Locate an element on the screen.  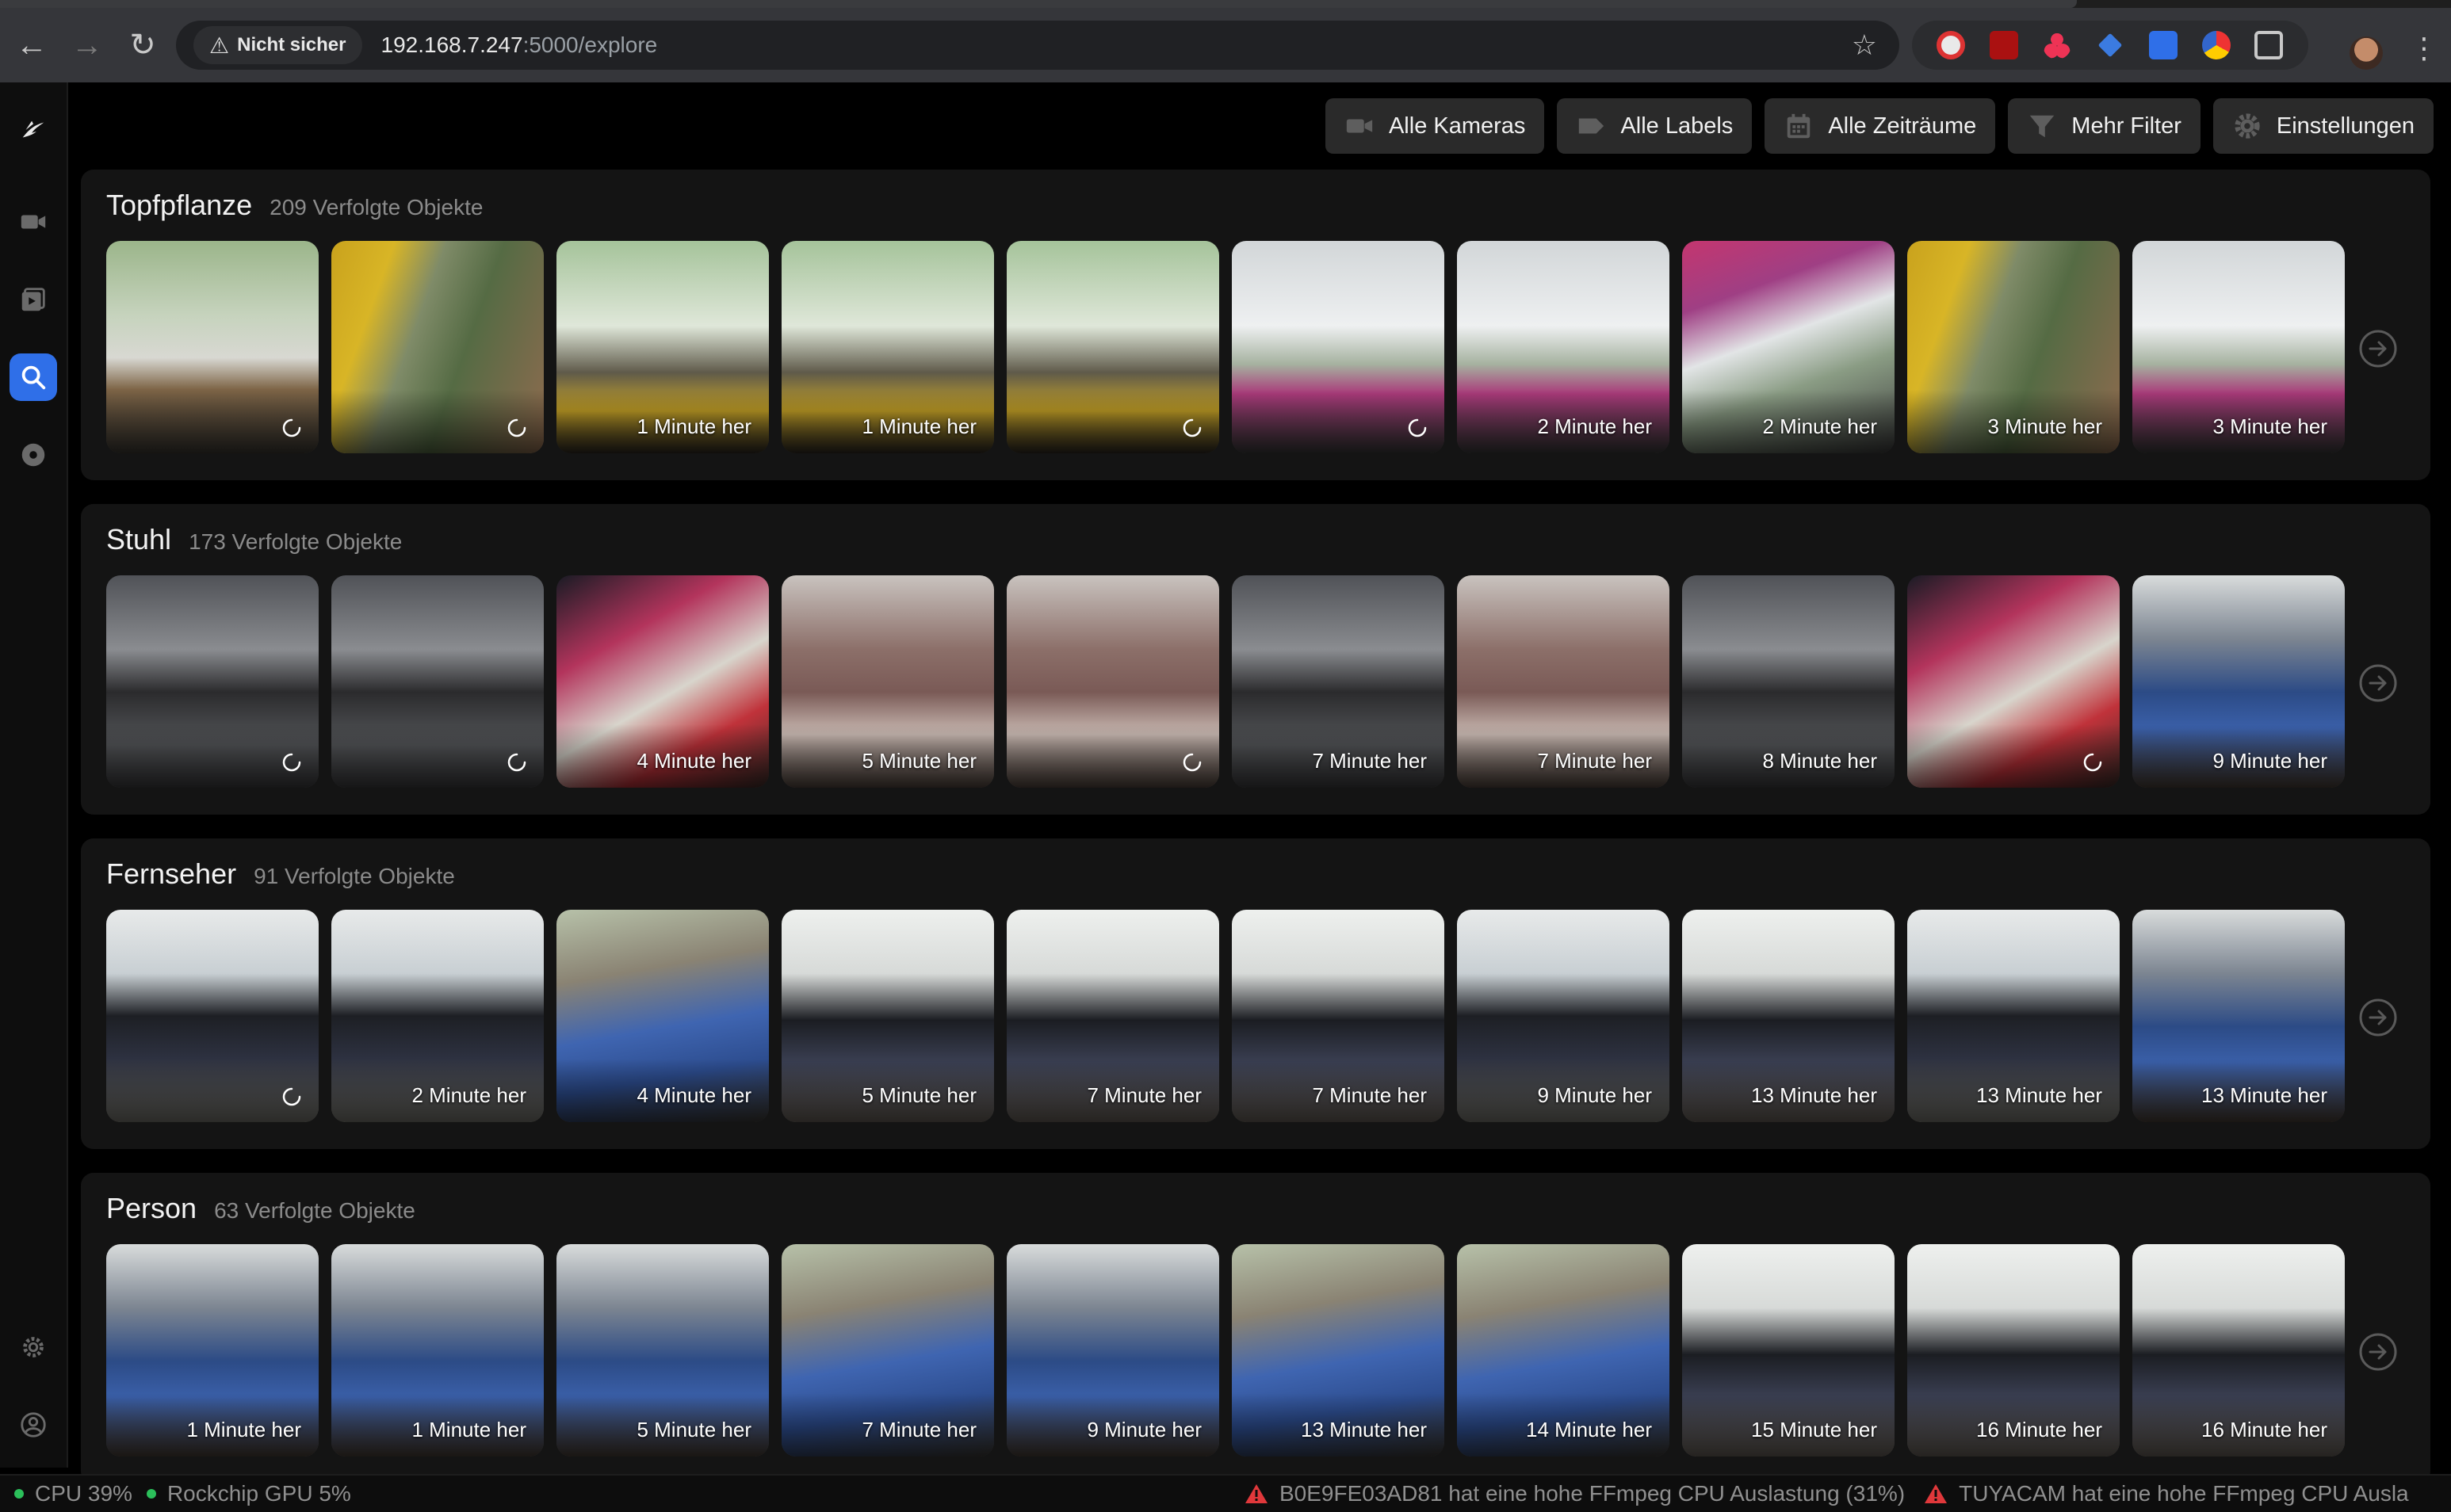
forward-icon: → is located at coordinates (87, 45).